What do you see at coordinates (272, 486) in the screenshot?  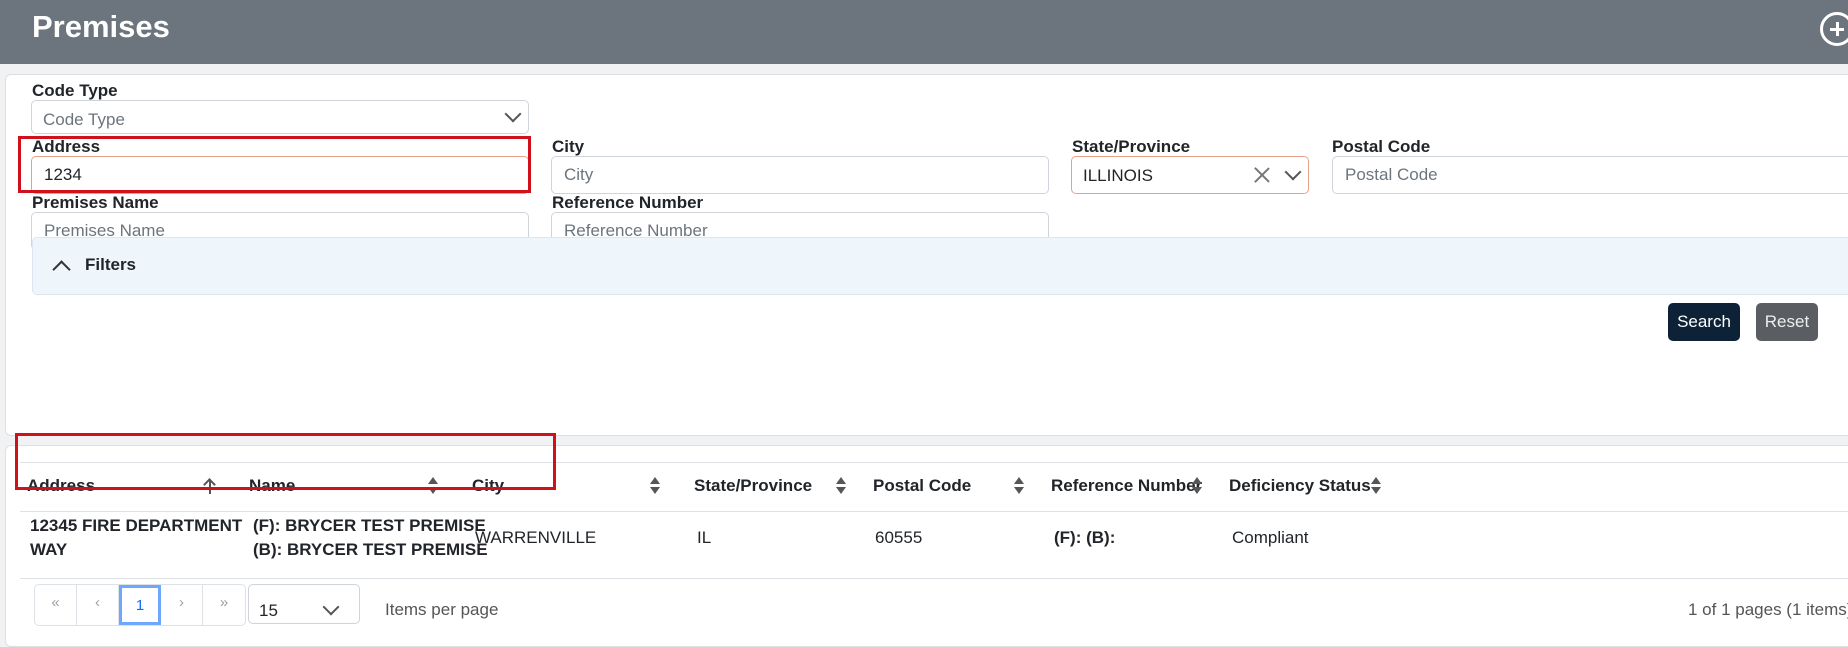 I see `column-header-name: Name` at bounding box center [272, 486].